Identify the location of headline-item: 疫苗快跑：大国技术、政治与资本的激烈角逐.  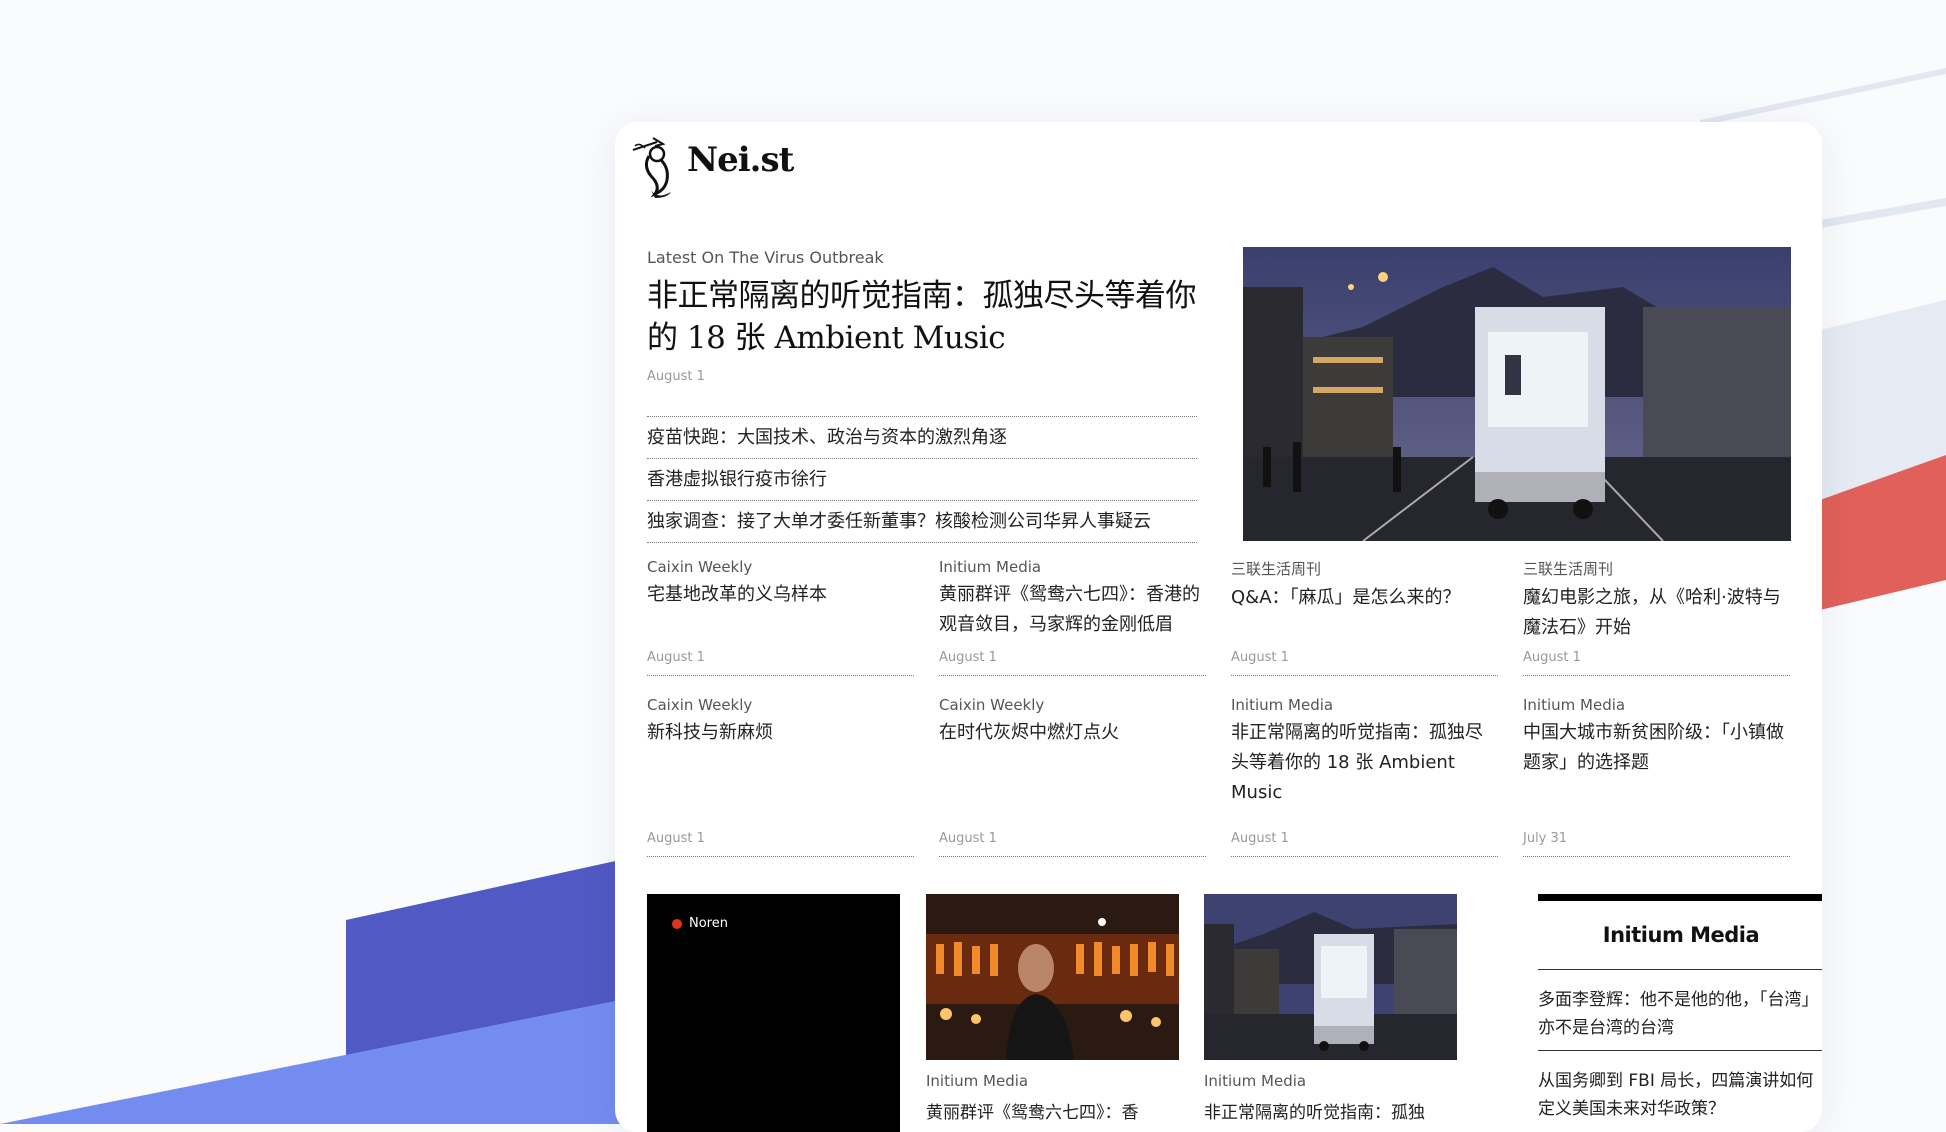
(922, 437).